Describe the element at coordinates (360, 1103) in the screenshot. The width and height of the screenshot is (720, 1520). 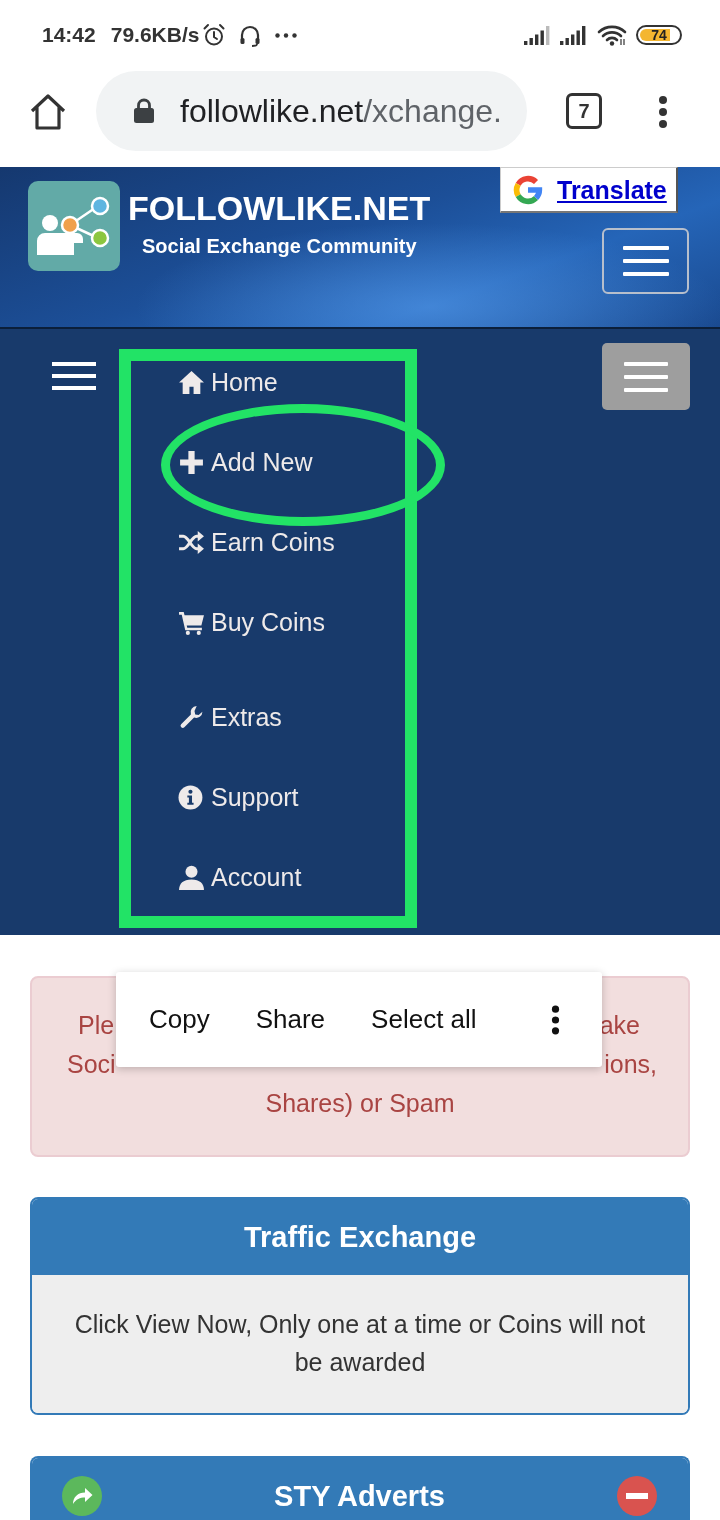
I see `alert-text: Shares) or Spam` at that location.